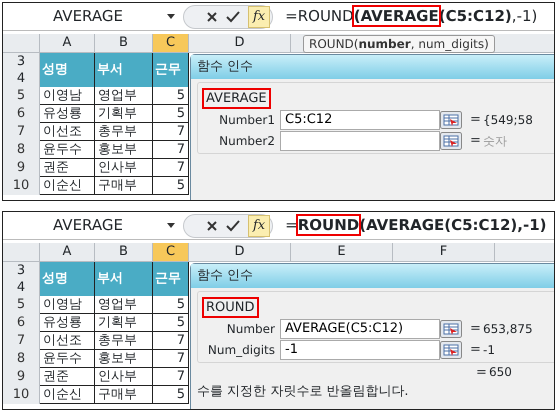 This screenshot has width=556, height=413. What do you see at coordinates (236, 98) in the screenshot?
I see `function-name: AVERAGE` at bounding box center [236, 98].